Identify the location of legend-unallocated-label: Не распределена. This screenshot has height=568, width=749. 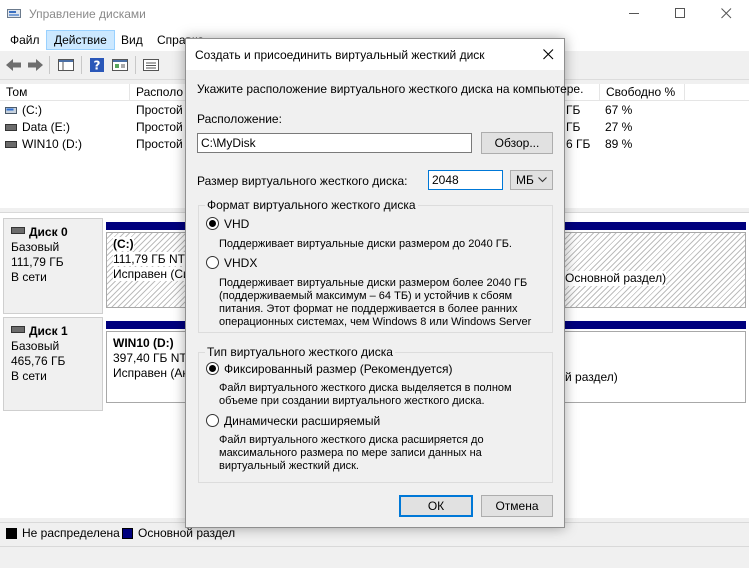
(71, 533).